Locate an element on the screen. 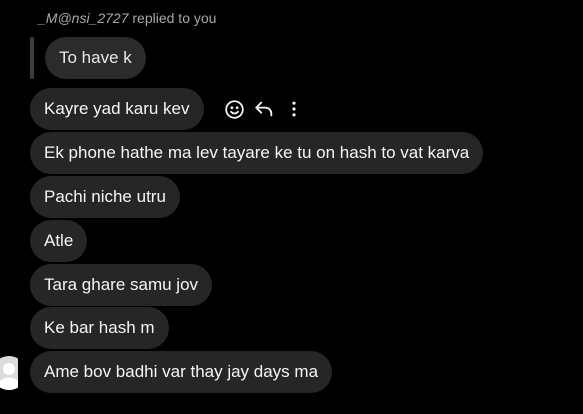  message-actions is located at coordinates (264, 109).